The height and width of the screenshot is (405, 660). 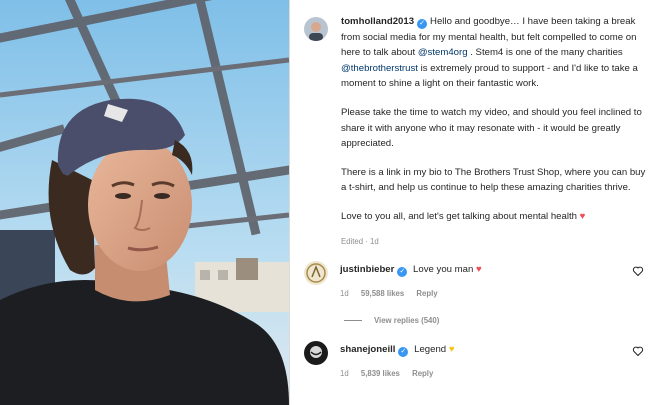 What do you see at coordinates (379, 68) in the screenshot?
I see `mention-thebrotherstrust: @thebrotherstrust` at bounding box center [379, 68].